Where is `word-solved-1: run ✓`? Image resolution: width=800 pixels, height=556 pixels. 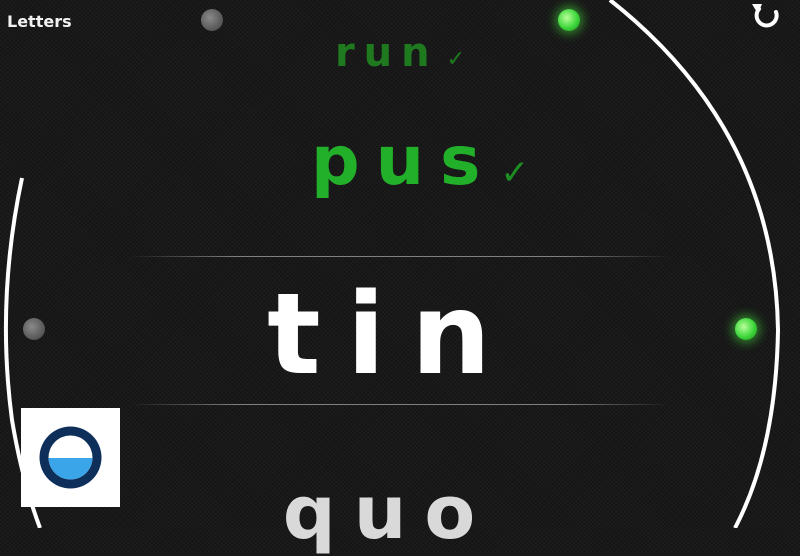
word-solved-1: run ✓ is located at coordinates (400, 53).